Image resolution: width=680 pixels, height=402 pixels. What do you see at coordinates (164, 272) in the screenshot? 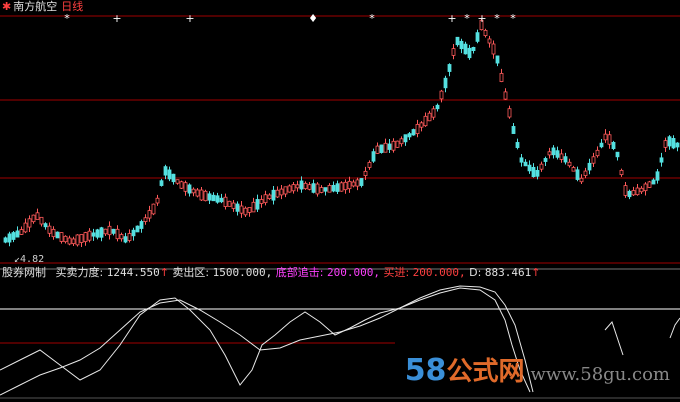
I see `indicator-force-arrow-icon: ↑` at bounding box center [164, 272].